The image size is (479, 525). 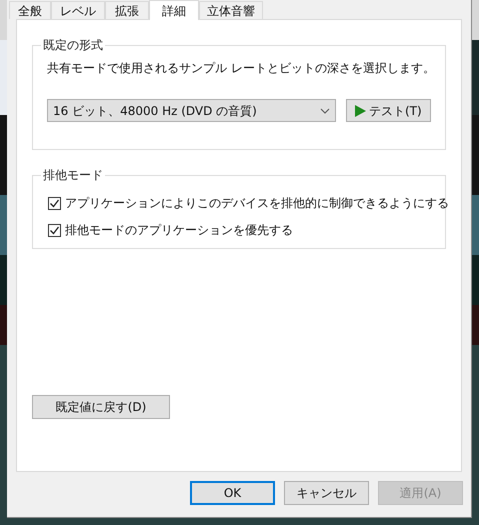 What do you see at coordinates (127, 10) in the screenshot?
I see `tab: 拡張` at bounding box center [127, 10].